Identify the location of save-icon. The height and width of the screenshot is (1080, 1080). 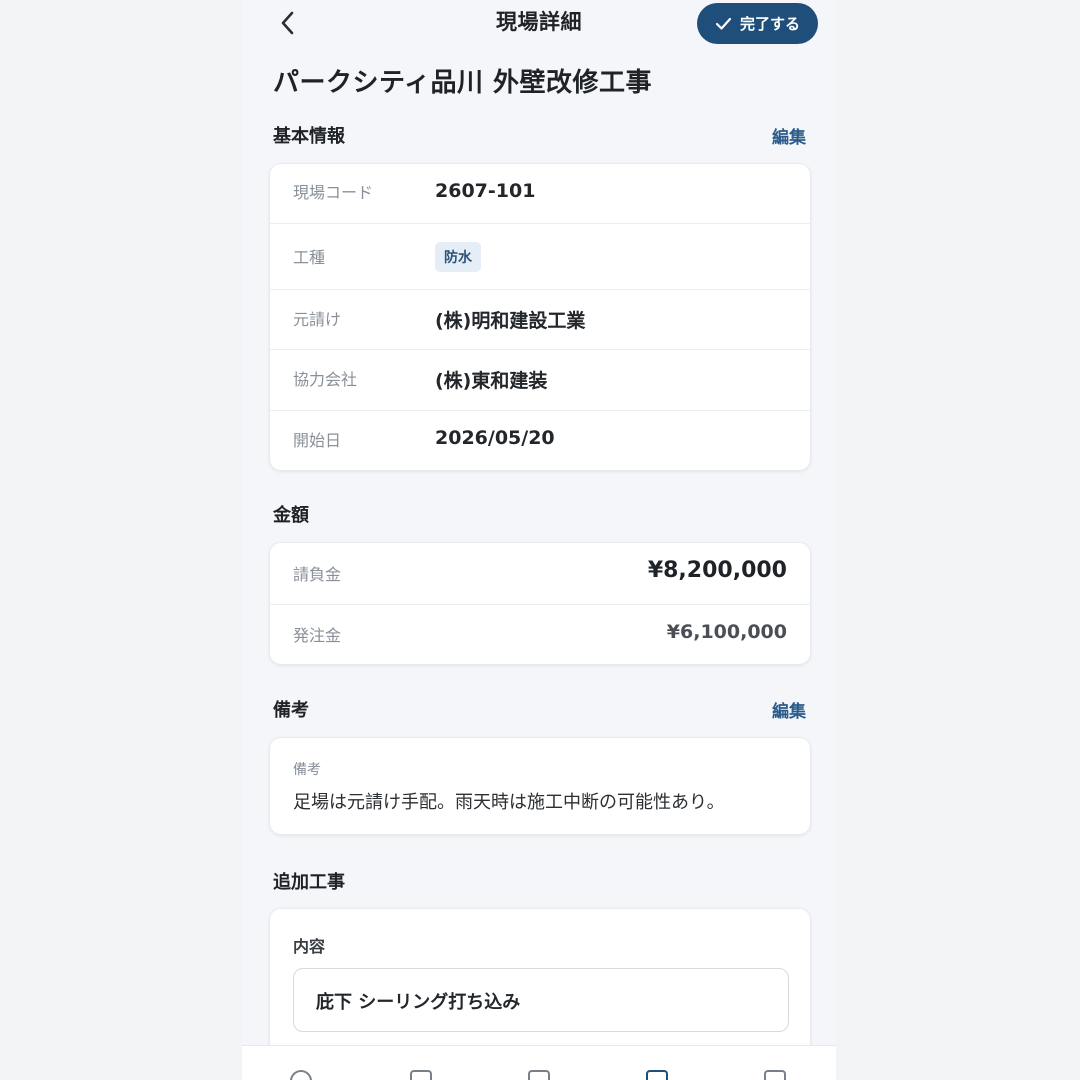
(421, 1075).